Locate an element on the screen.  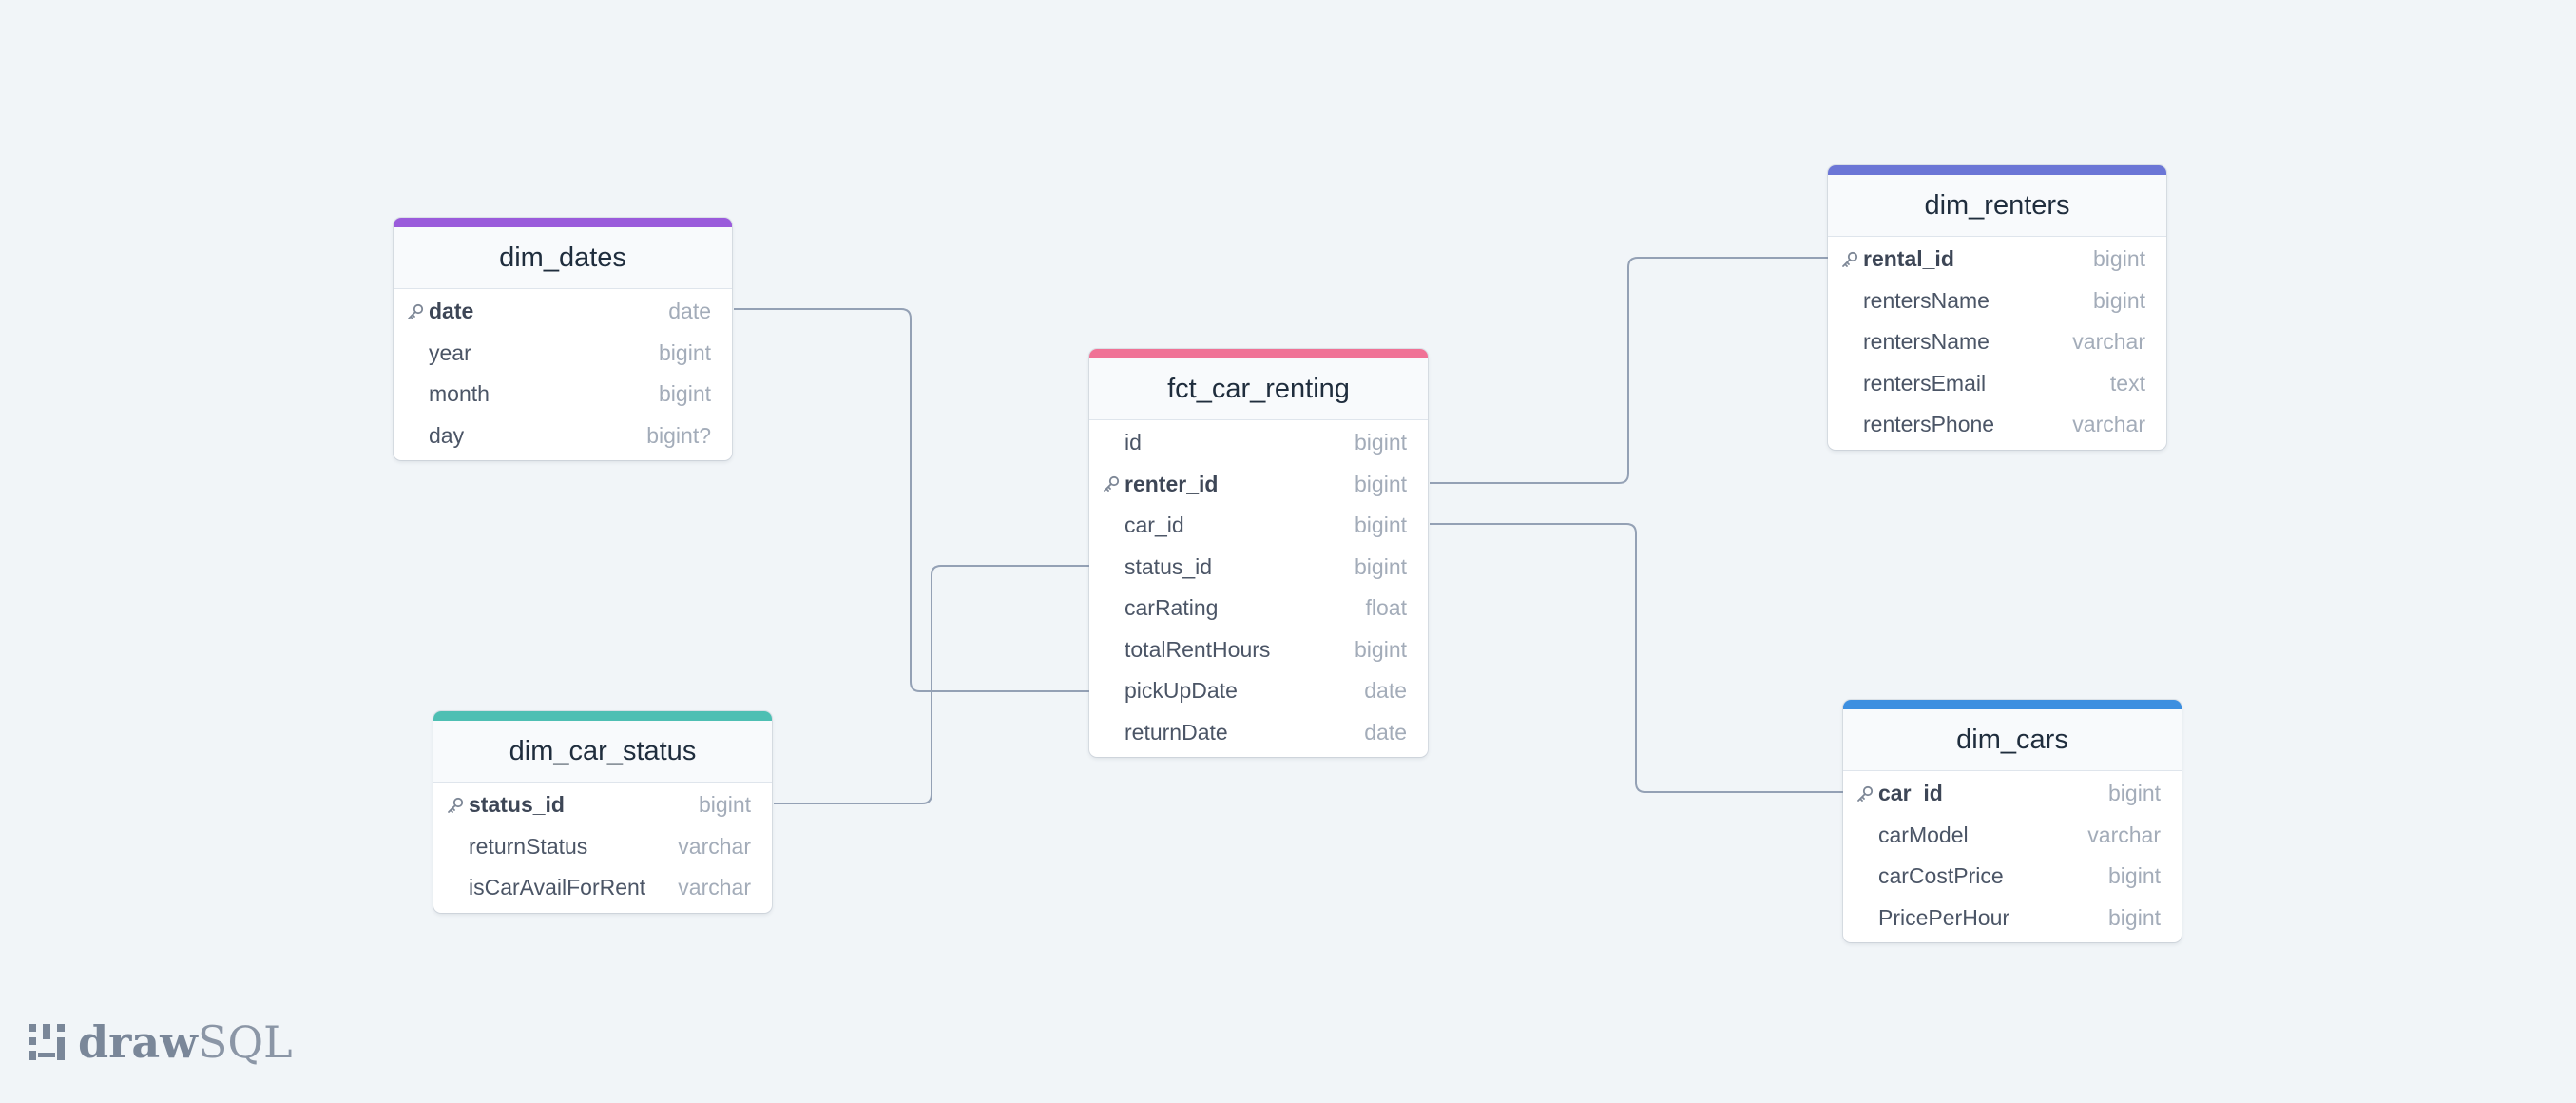
field-row: returnStatus varchar is located at coordinates (603, 847).